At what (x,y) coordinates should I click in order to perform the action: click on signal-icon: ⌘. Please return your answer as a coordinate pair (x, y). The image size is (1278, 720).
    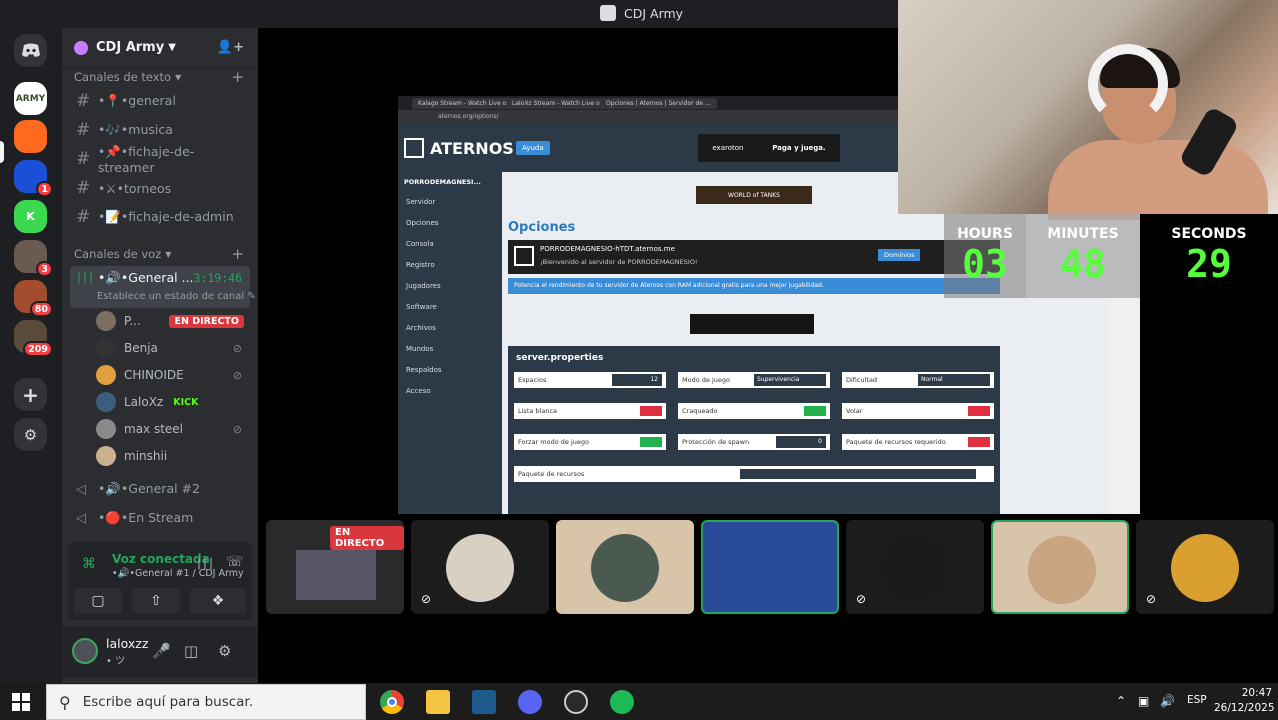
    Looking at the image, I should click on (89, 564).